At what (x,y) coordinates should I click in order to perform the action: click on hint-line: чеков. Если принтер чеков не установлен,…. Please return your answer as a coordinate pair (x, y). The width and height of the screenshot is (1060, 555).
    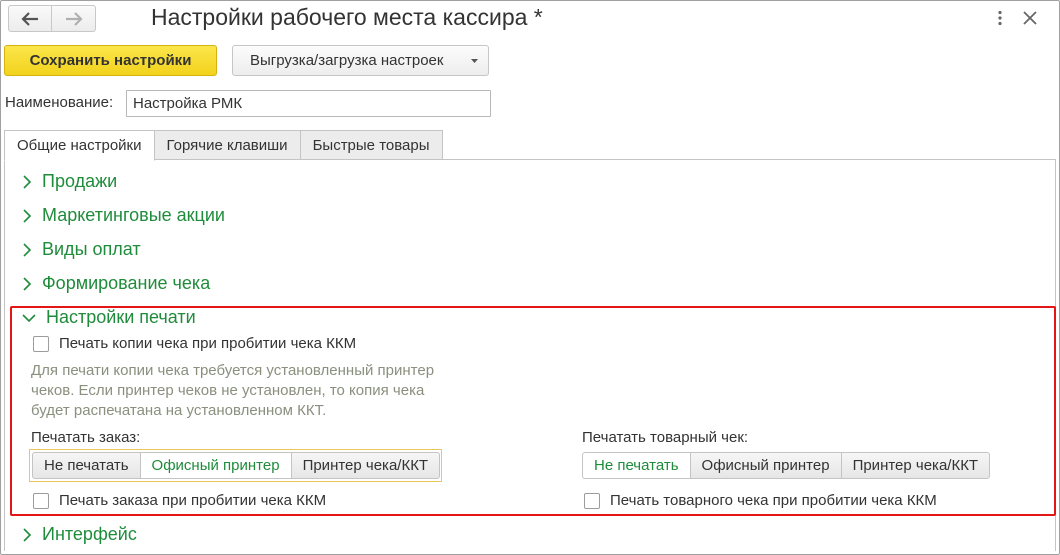
    Looking at the image, I should click on (228, 390).